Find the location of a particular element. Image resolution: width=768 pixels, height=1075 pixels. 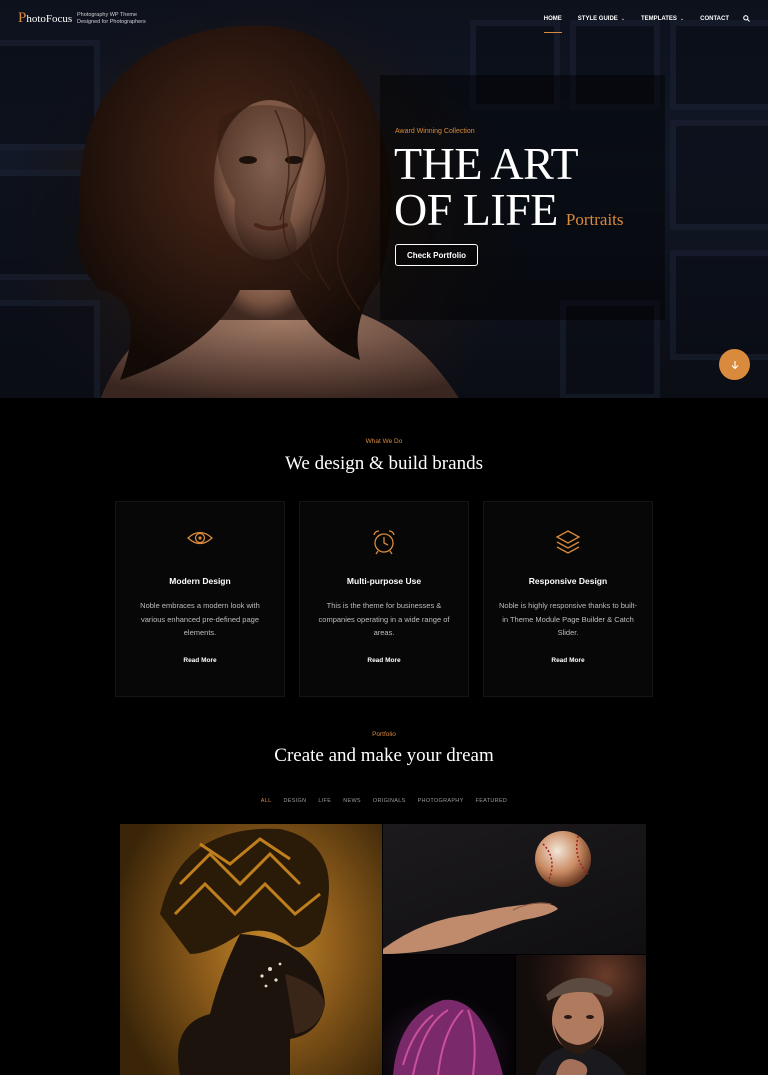

portfolio-item-headwrap-portrait is located at coordinates (251, 949).